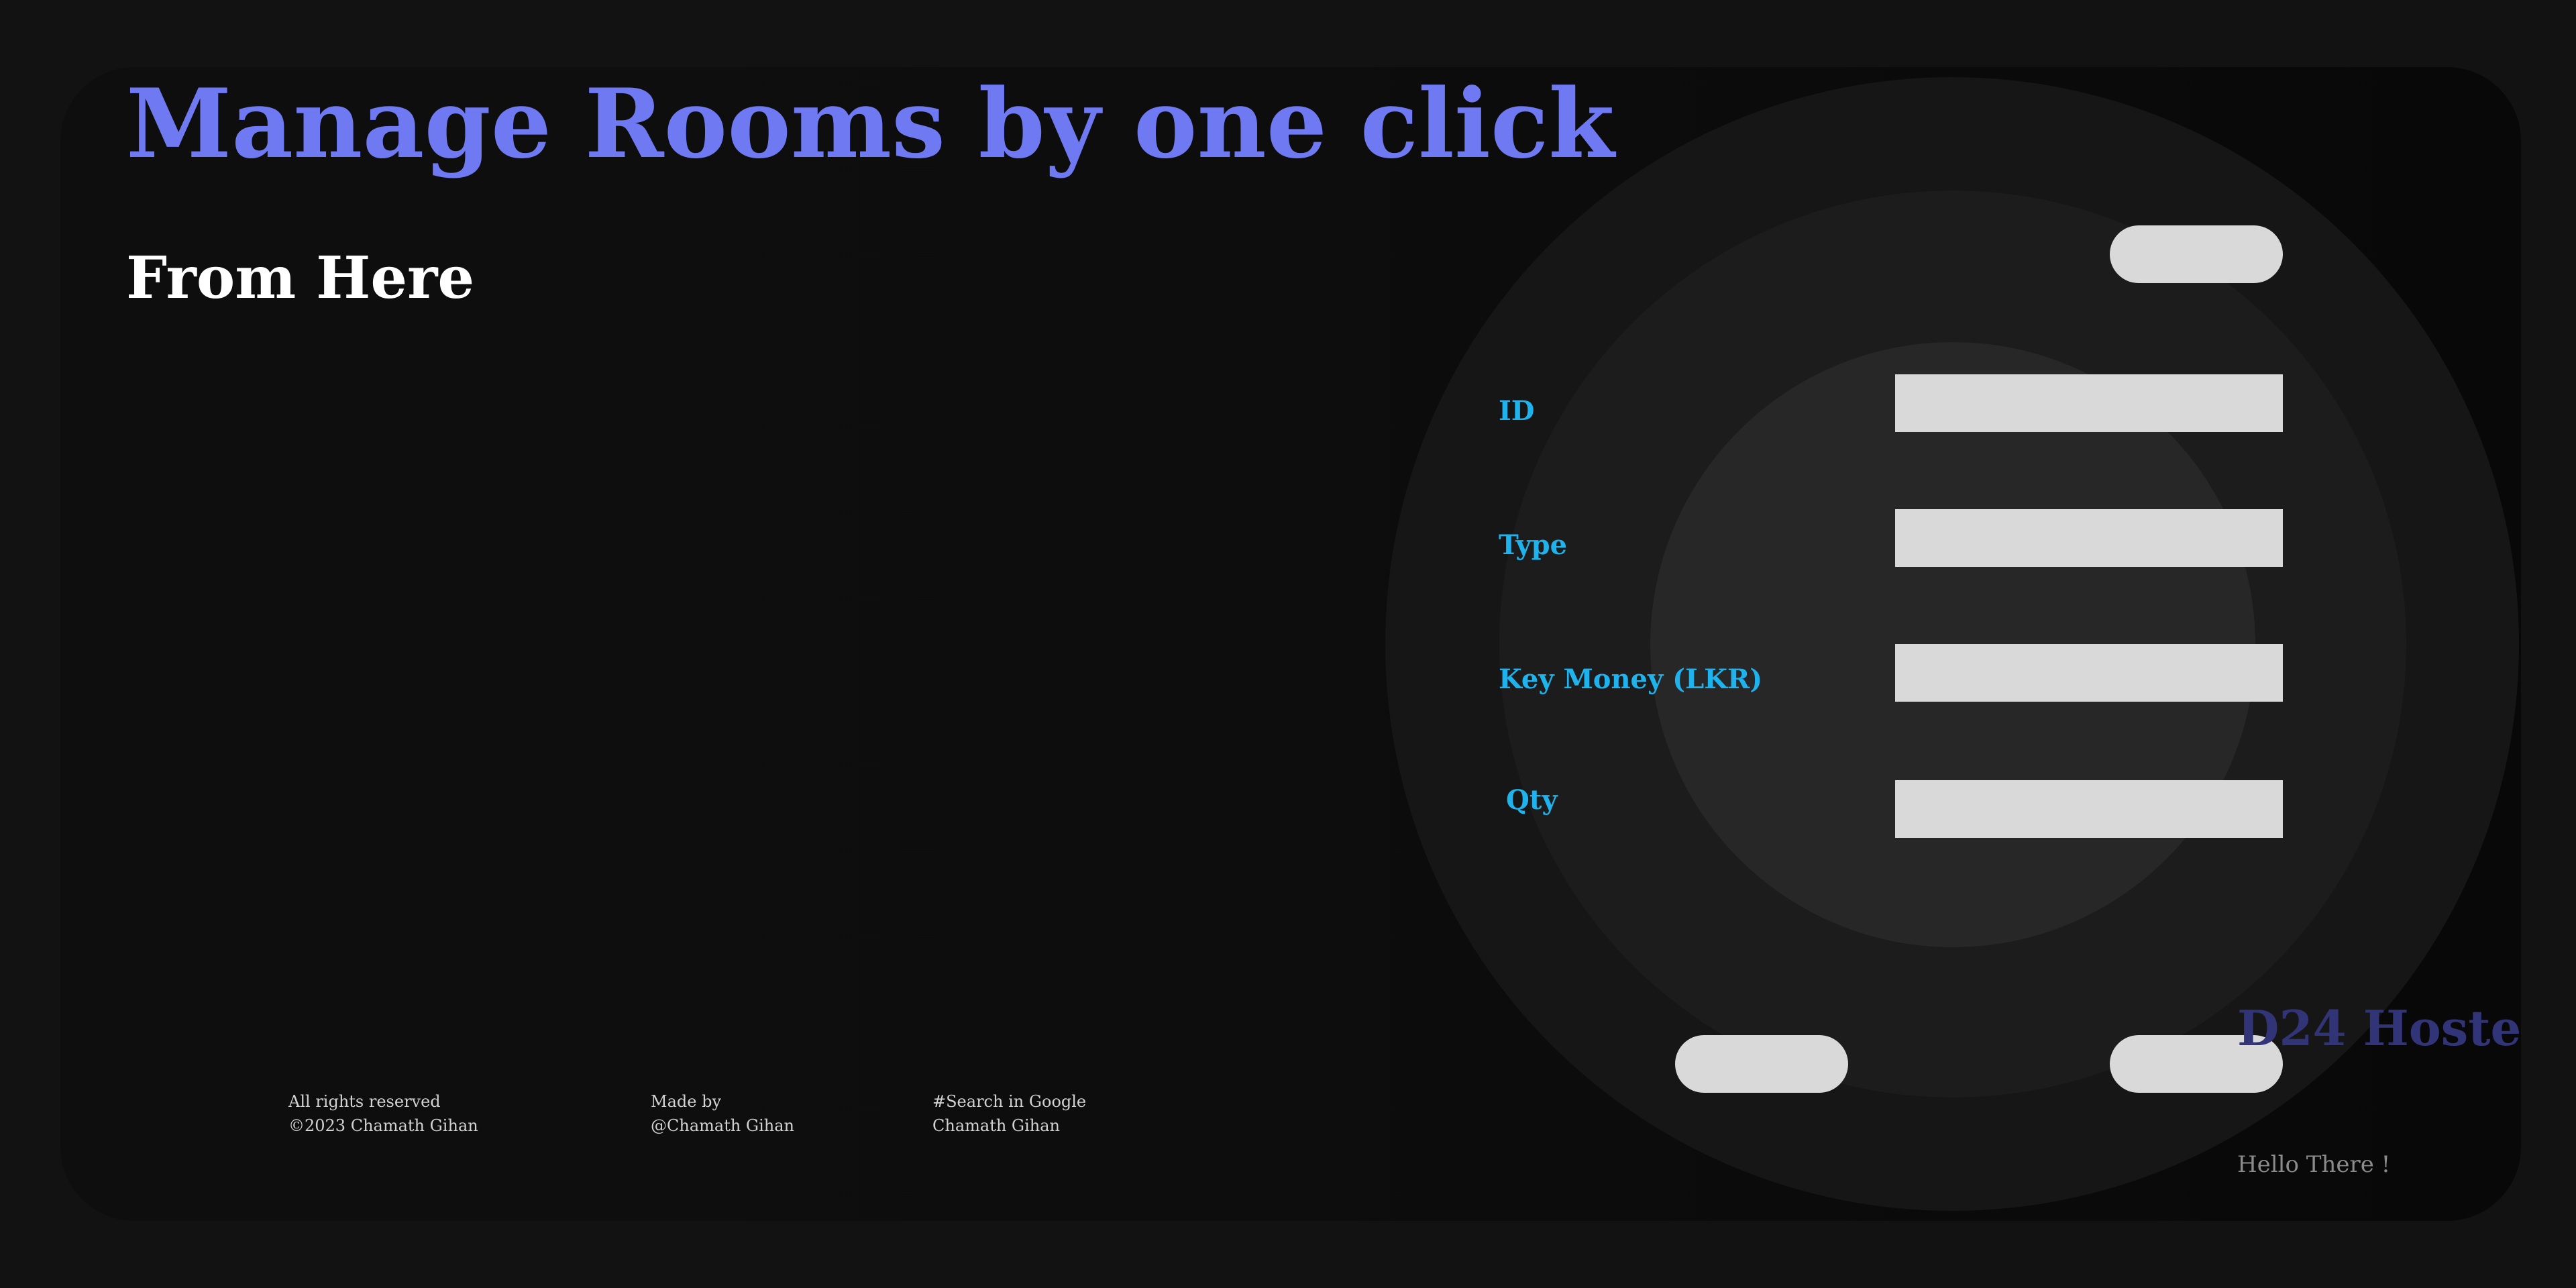  What do you see at coordinates (870, 124) in the screenshot?
I see `page-title: Manage Rooms by one click` at bounding box center [870, 124].